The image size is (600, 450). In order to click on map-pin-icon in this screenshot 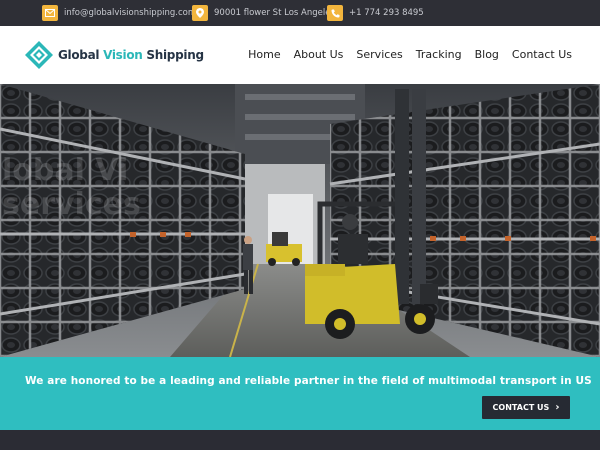, I will do `click(200, 13)`.